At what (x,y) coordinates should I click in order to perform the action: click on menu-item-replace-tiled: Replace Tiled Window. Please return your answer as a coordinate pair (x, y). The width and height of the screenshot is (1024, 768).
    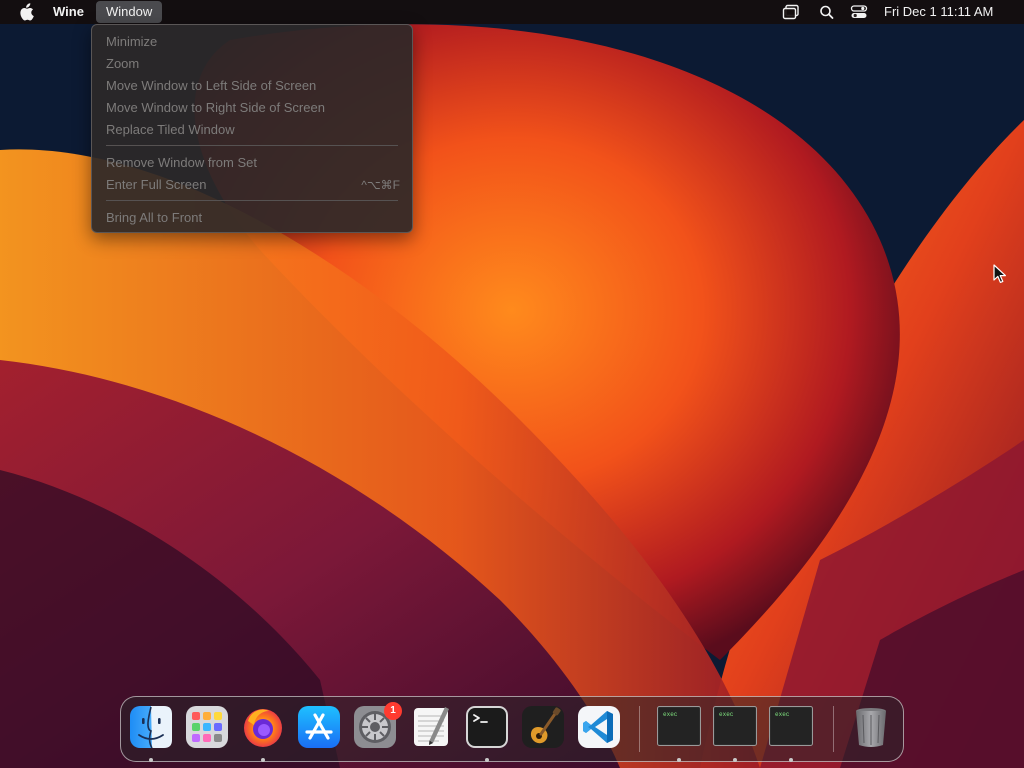
    Looking at the image, I should click on (253, 130).